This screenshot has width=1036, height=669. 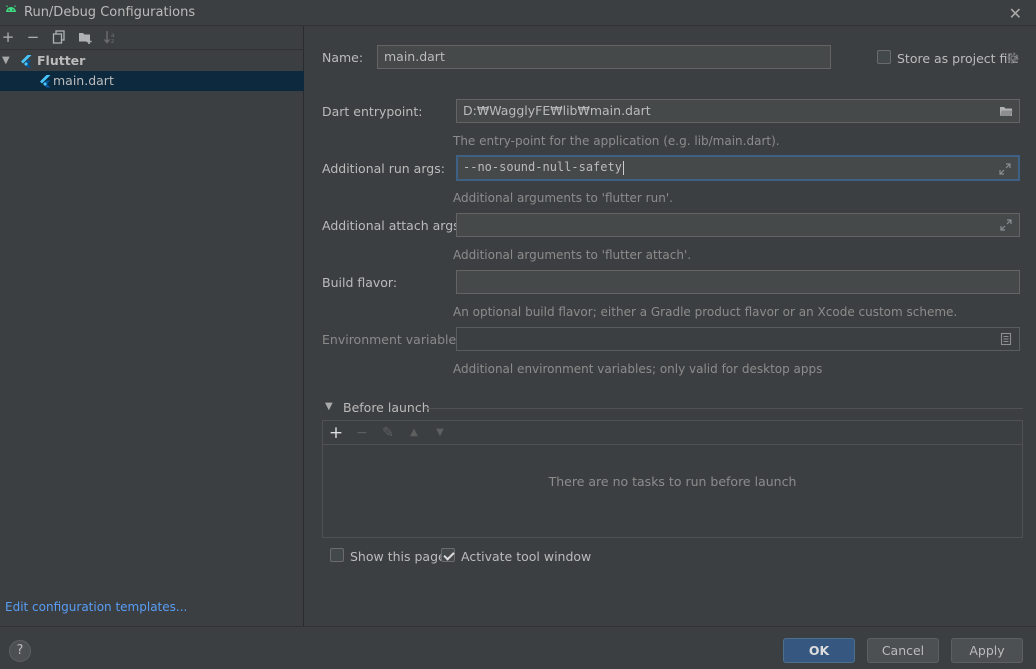 I want to click on env-vars-field, so click(x=738, y=339).